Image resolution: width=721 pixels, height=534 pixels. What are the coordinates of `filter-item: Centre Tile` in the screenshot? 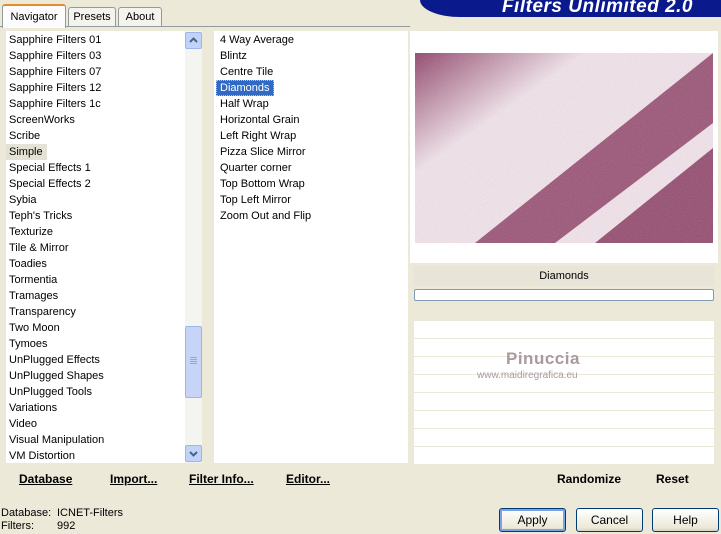 It's located at (312, 72).